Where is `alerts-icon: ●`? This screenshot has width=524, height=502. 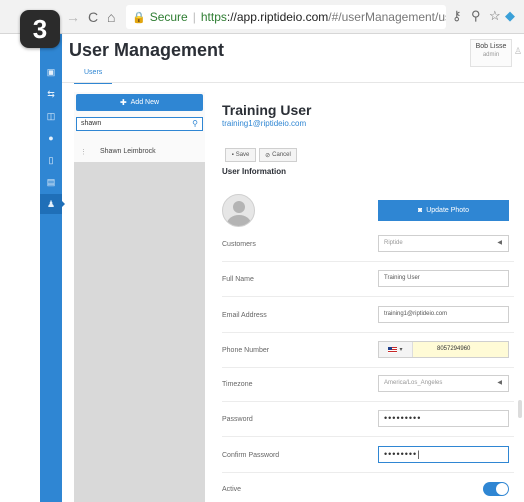 alerts-icon: ● is located at coordinates (51, 138).